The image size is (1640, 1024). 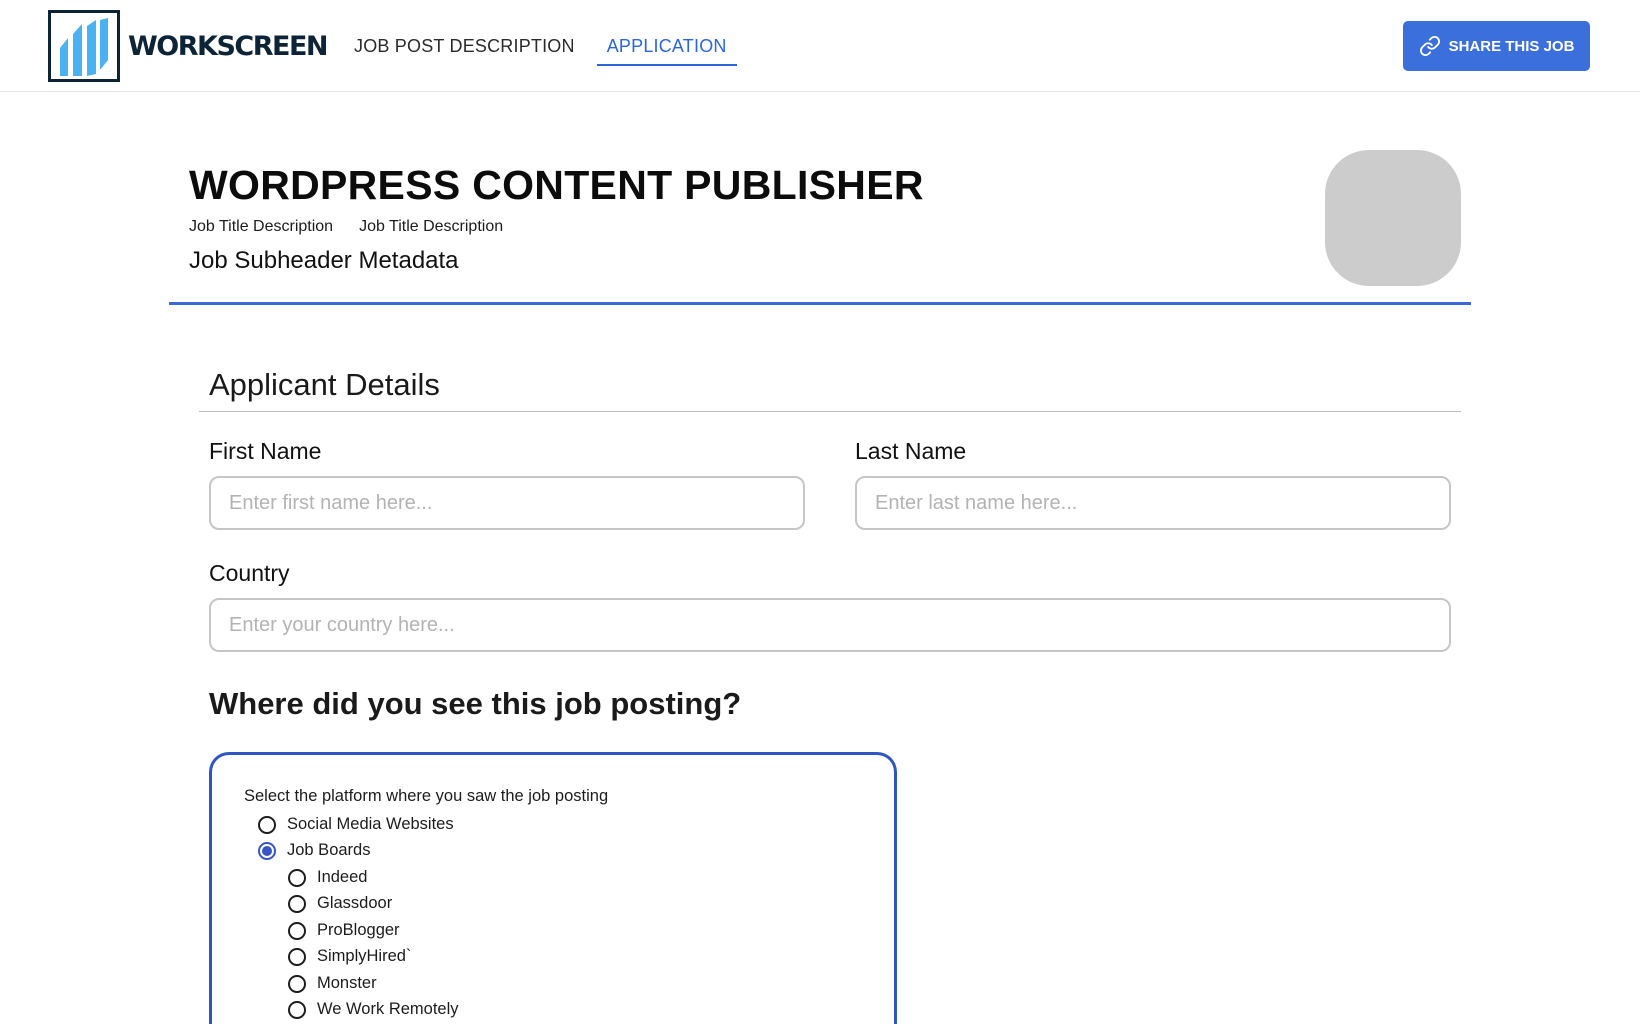 I want to click on header-divider, so click(x=820, y=303).